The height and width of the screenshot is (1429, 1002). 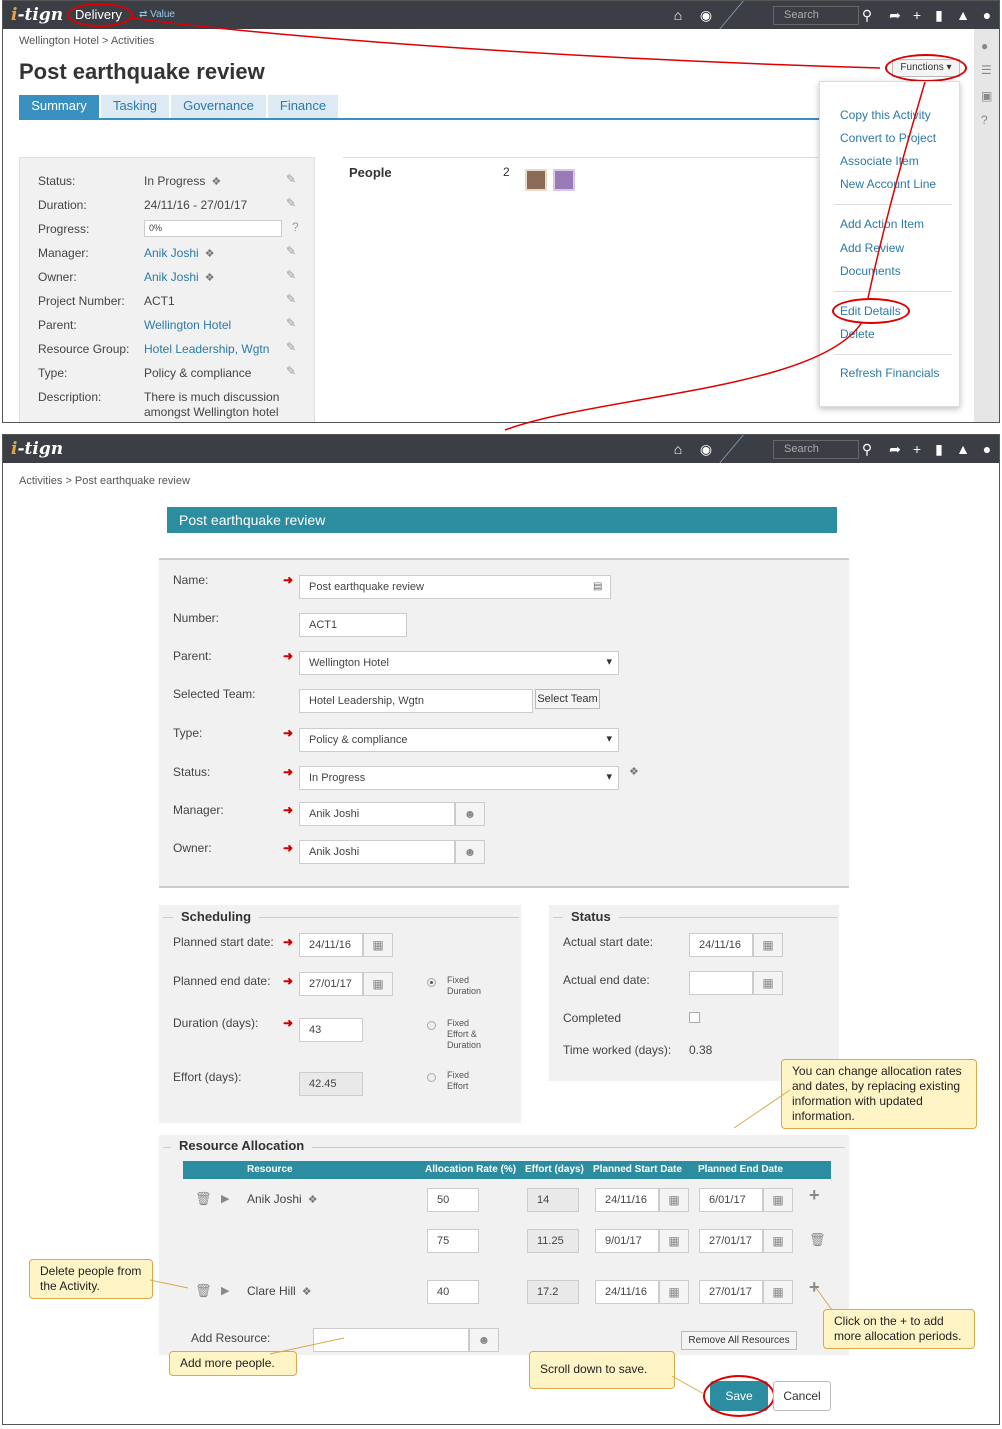 What do you see at coordinates (86, 41) in the screenshot?
I see `breadcrumb: Wellington Hotel > Activities` at bounding box center [86, 41].